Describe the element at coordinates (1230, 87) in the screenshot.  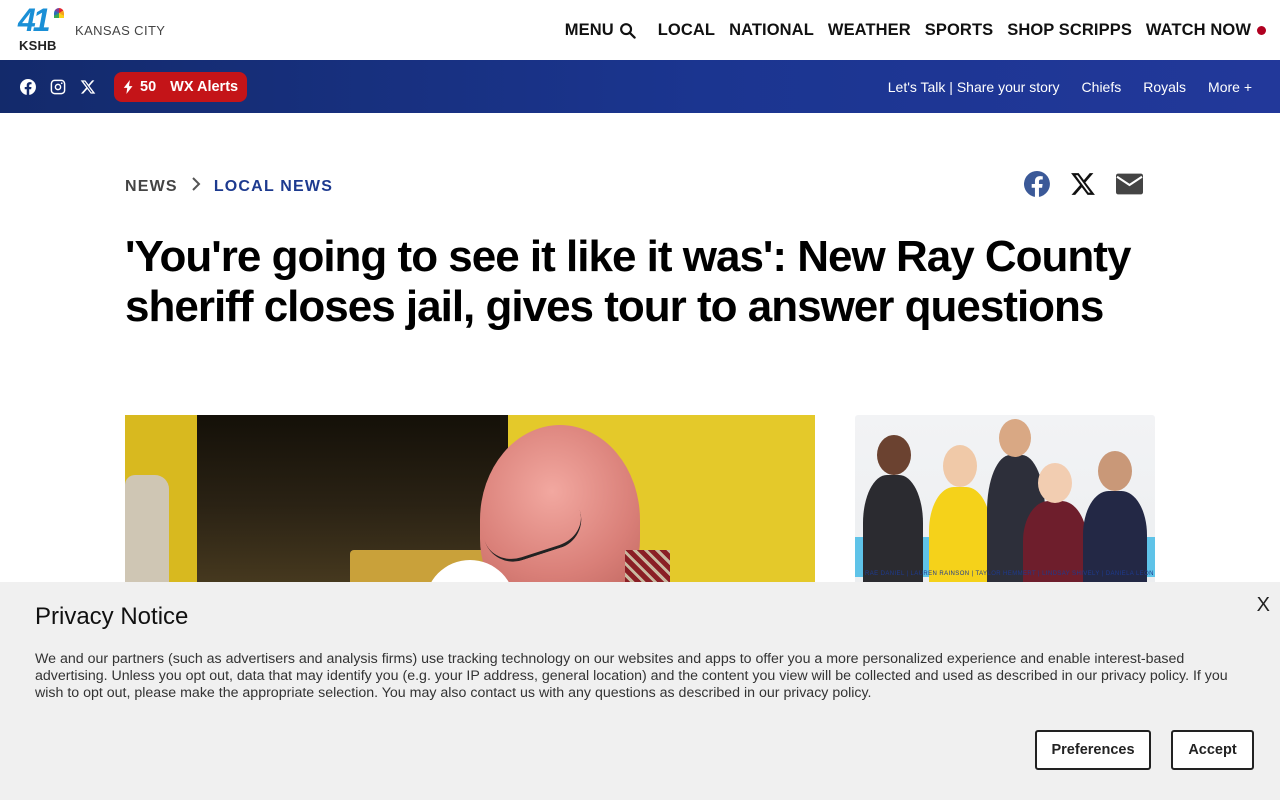
I see `link-more: More +` at that location.